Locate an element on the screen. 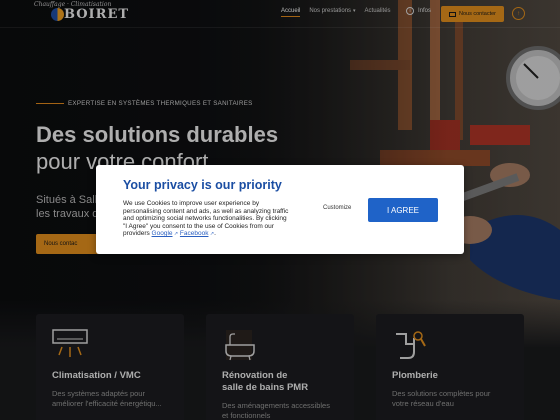 This screenshot has width=560, height=420. agree-button: I AGREE is located at coordinates (403, 210).